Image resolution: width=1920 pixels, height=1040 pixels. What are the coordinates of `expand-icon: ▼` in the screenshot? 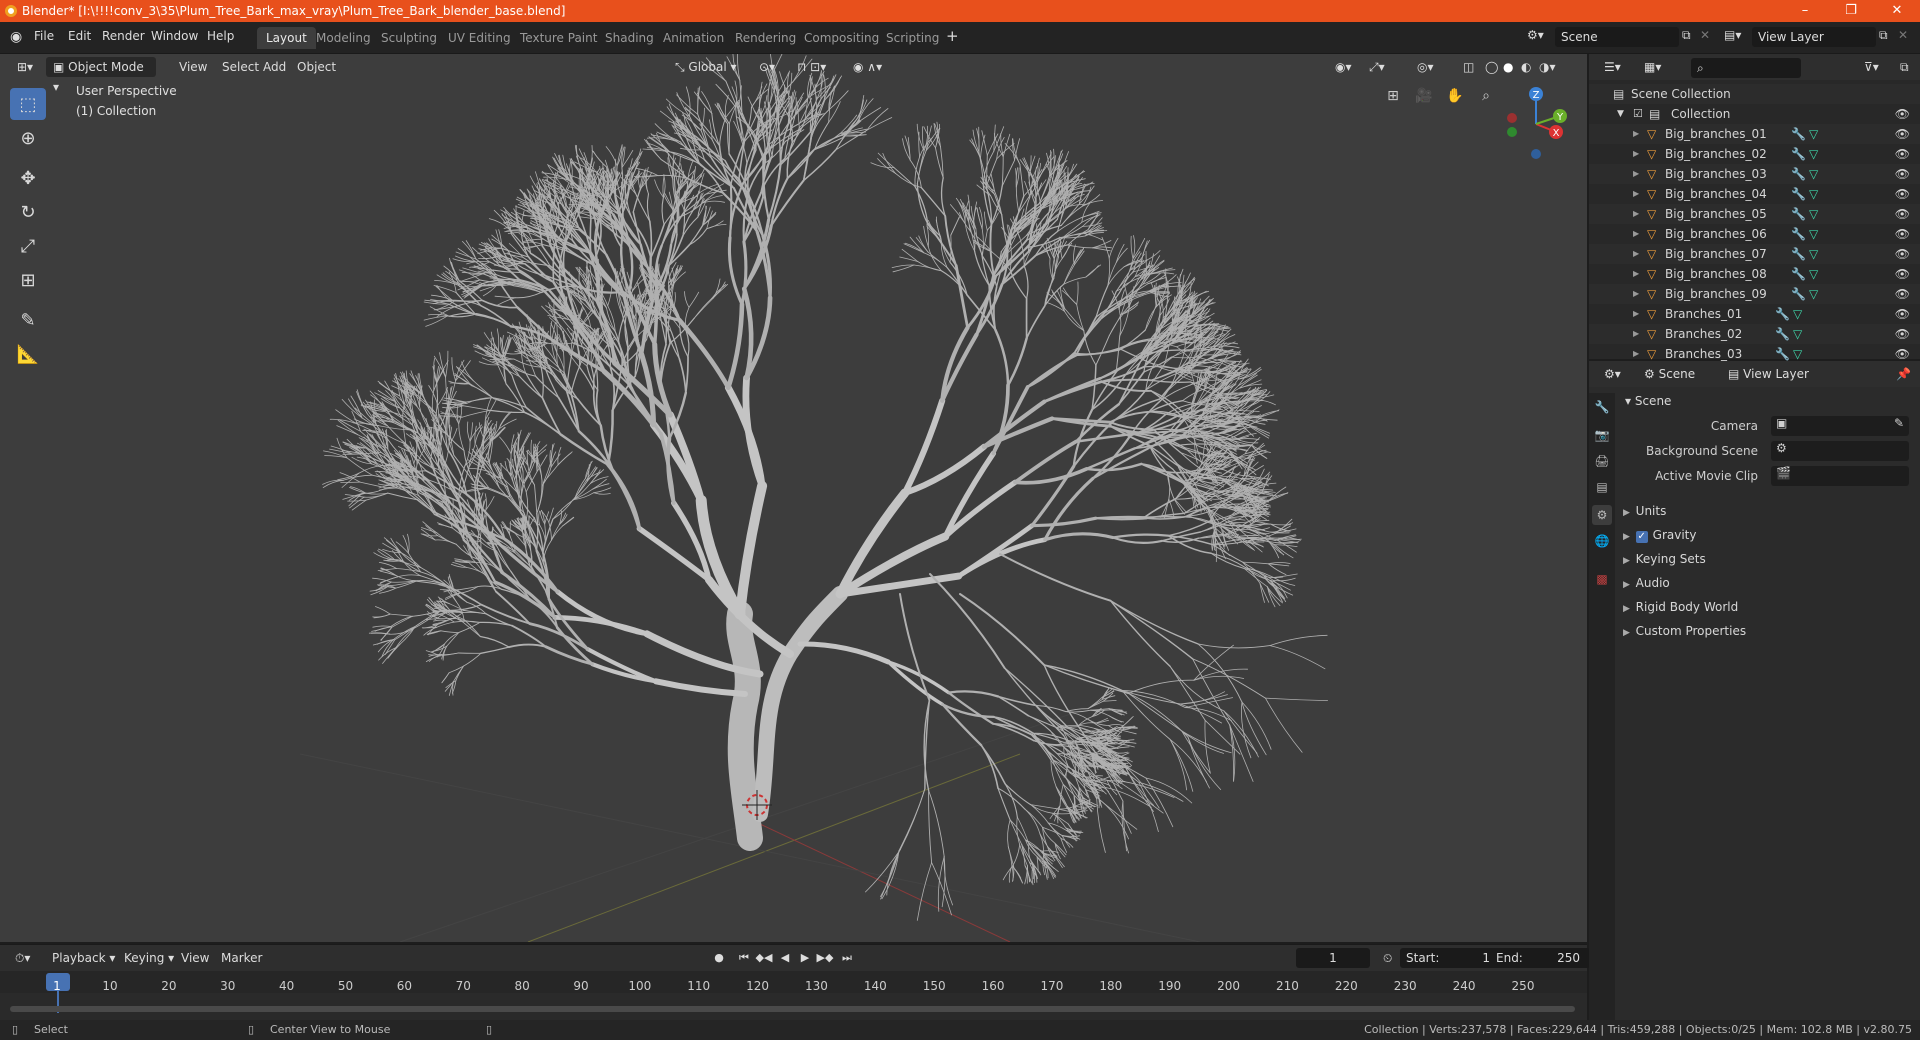 It's located at (1620, 114).